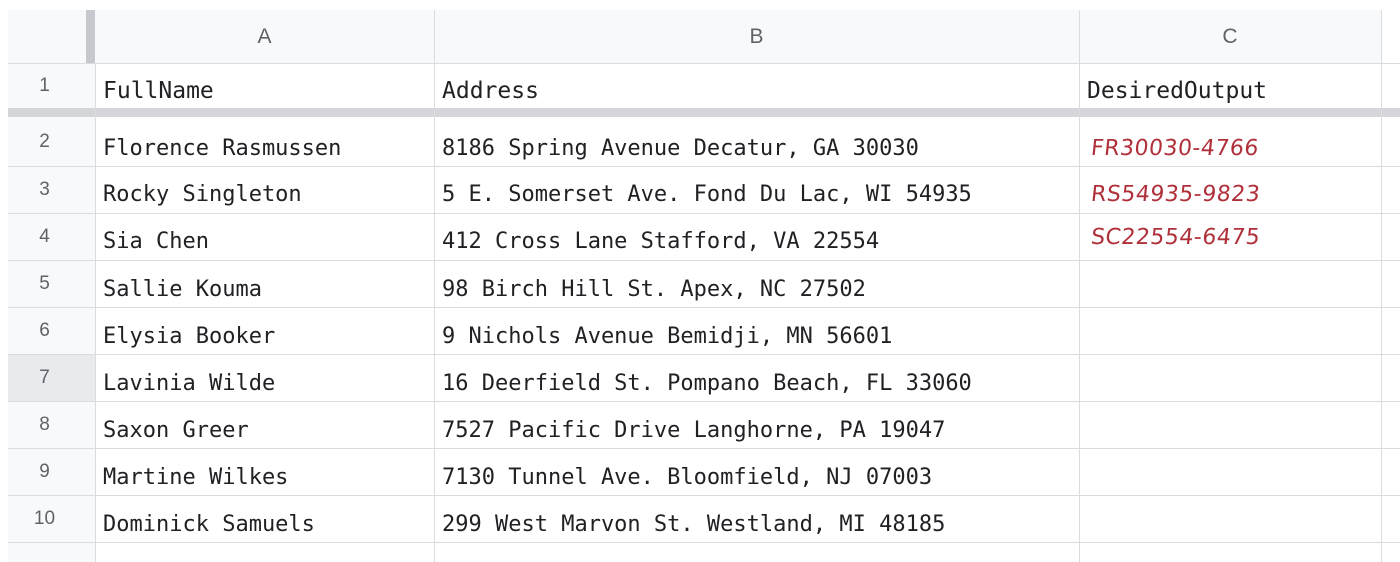 This screenshot has height=562, width=1400. What do you see at coordinates (756, 430) in the screenshot?
I see `cell-b8: 7527 Pacific Drive Langhorne, PA 19047` at bounding box center [756, 430].